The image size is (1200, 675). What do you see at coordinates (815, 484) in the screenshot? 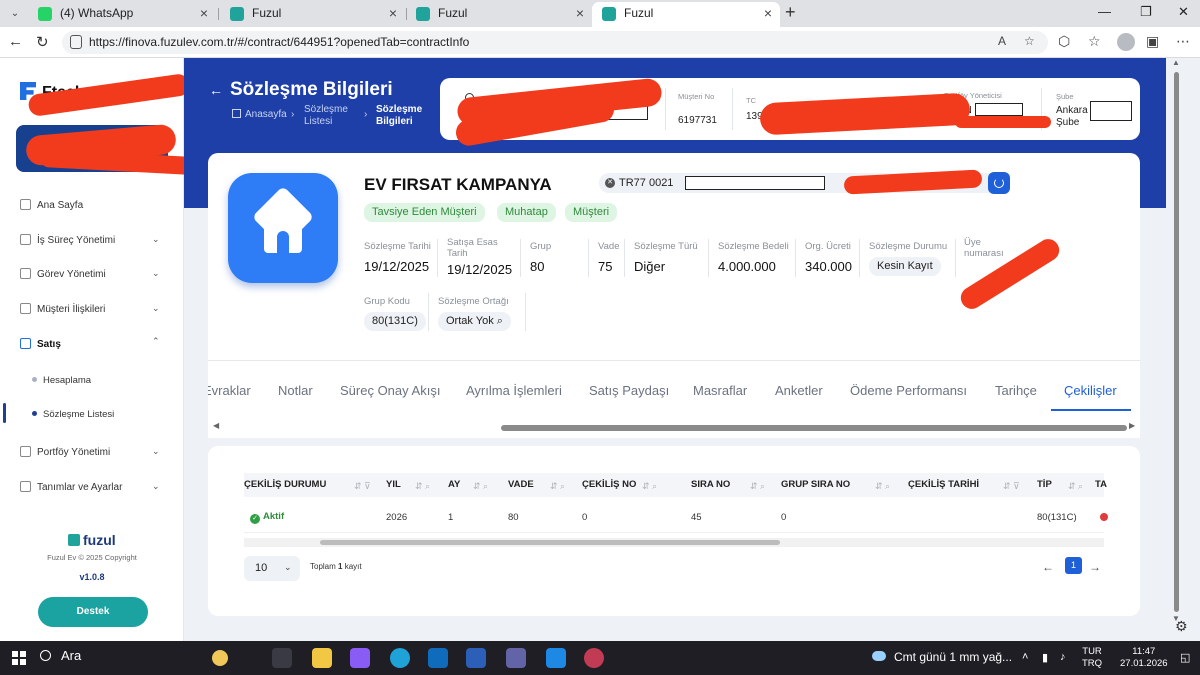
I see `col-header-grup-sira-no: GRUP SIRA NO` at bounding box center [815, 484].